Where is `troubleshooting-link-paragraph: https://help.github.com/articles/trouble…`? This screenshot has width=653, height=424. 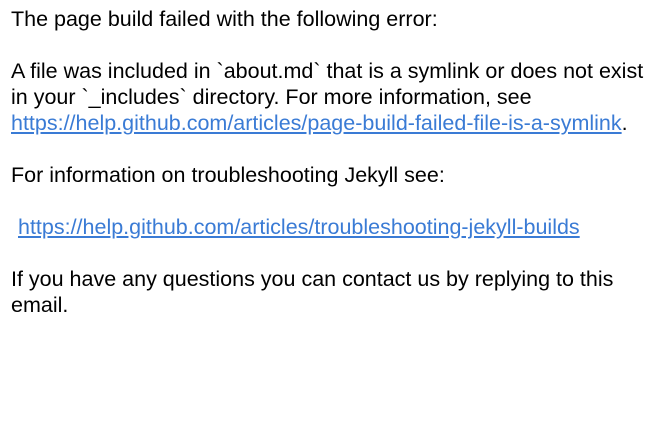 troubleshooting-link-paragraph: https://help.github.com/articles/trouble… is located at coordinates (329, 227).